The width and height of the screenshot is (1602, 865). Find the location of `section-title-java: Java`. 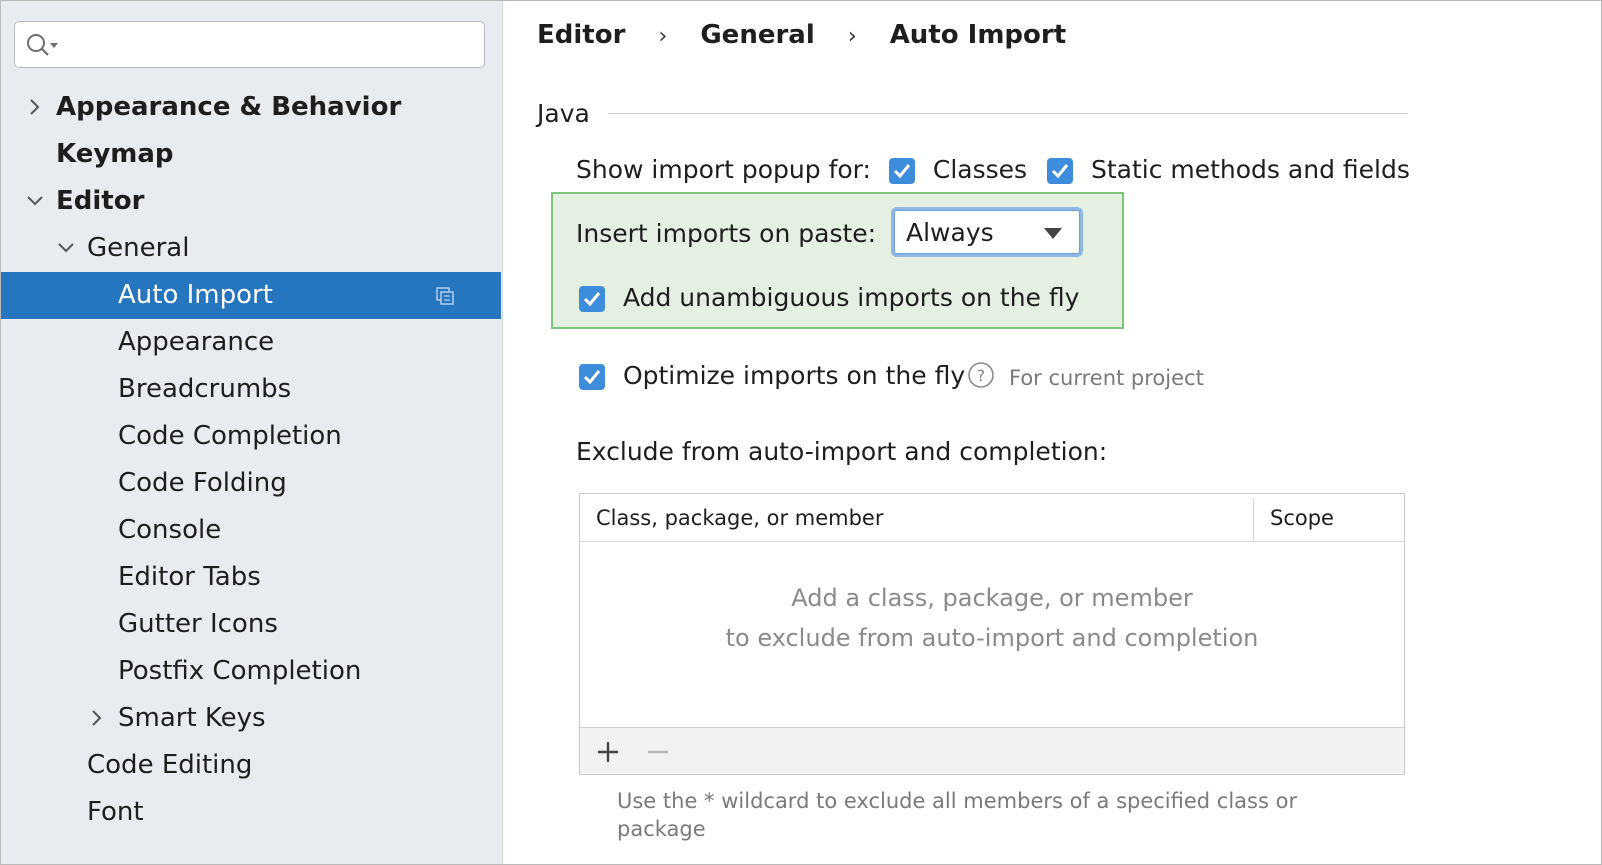

section-title-java: Java is located at coordinates (563, 113).